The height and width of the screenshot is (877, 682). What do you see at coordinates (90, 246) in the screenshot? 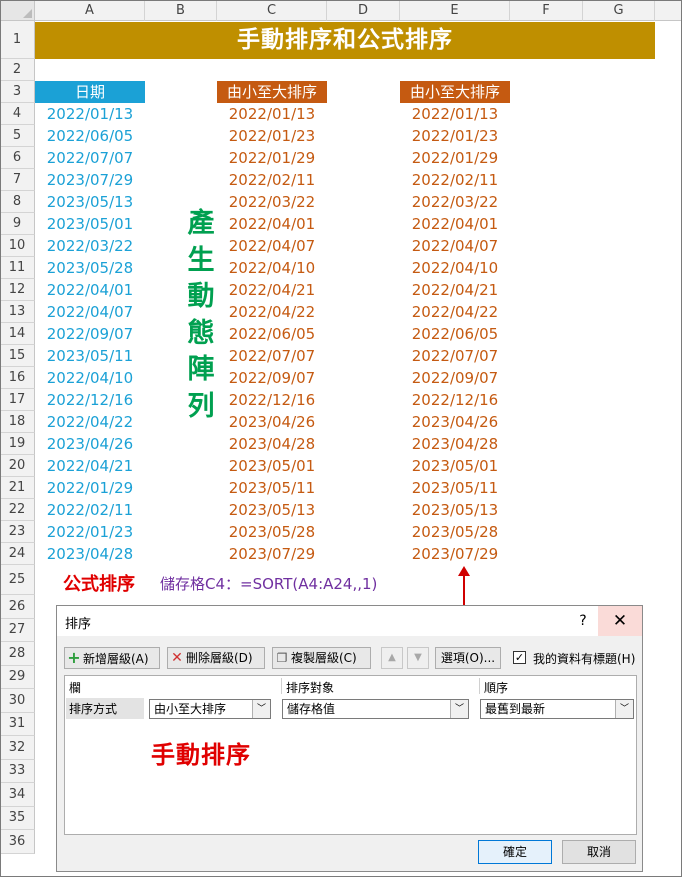
I see `date-cell: 2022/03/22` at bounding box center [90, 246].